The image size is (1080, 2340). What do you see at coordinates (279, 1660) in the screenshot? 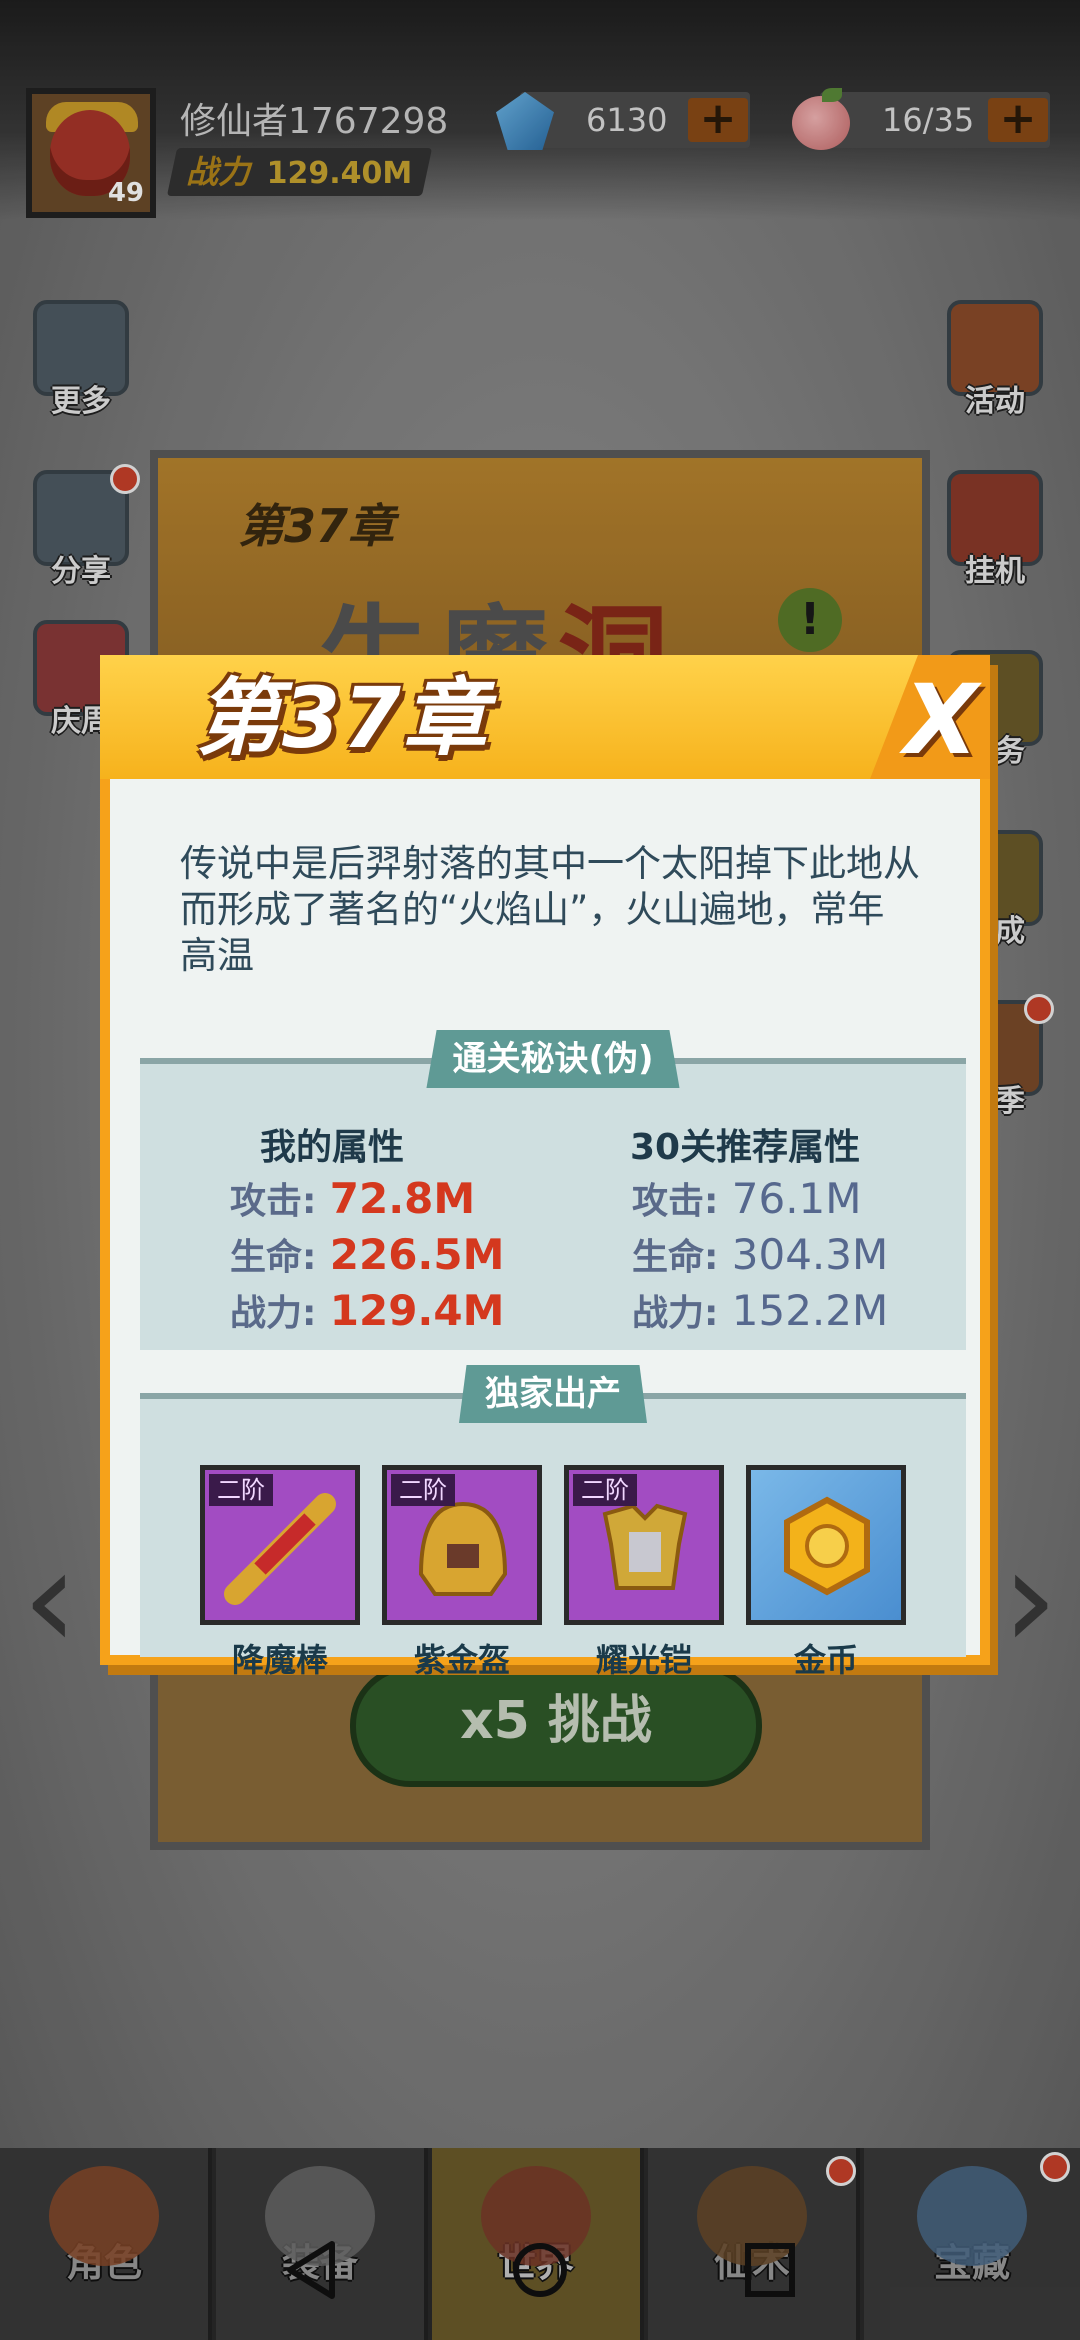
I see `item-name: 降魔棒` at bounding box center [279, 1660].